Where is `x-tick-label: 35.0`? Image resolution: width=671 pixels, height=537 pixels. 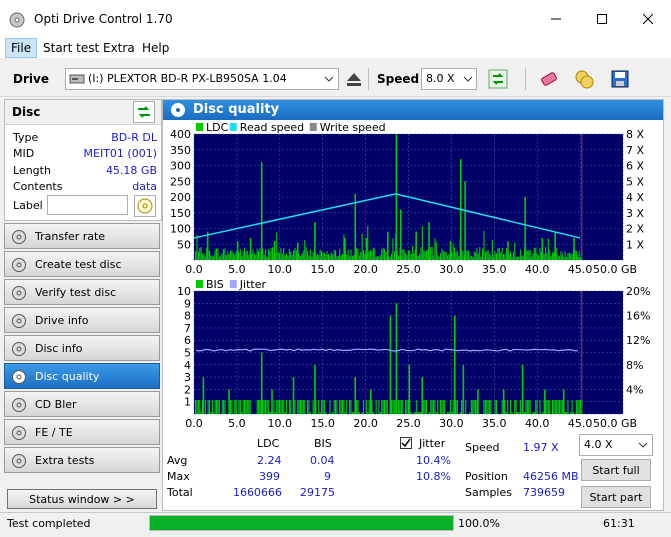
x-tick-label: 35.0 is located at coordinates (494, 269).